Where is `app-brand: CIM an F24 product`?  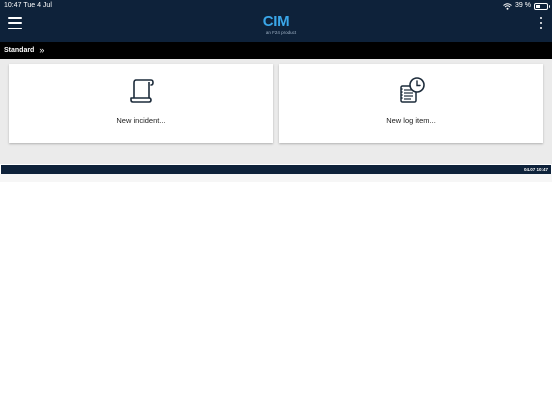
app-brand: CIM an F24 product is located at coordinates (276, 25).